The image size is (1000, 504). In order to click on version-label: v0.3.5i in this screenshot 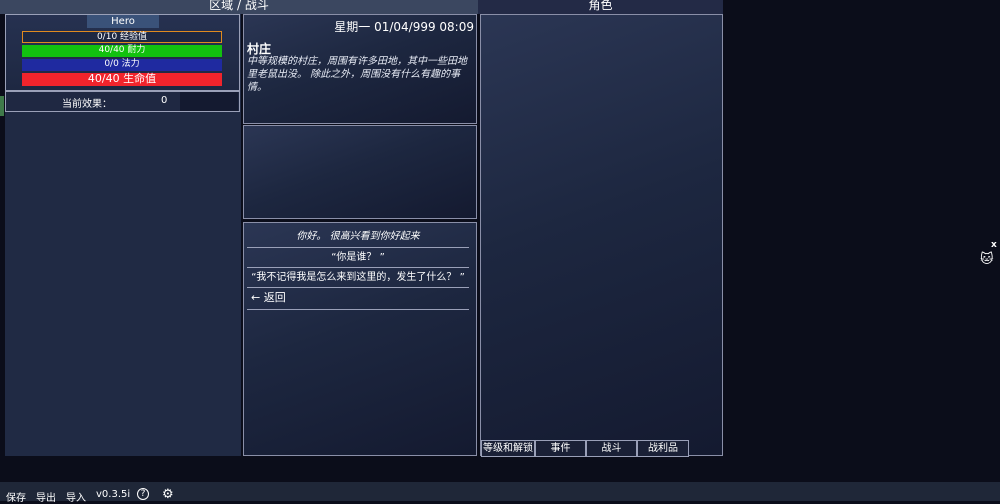, I will do `click(113, 494)`.